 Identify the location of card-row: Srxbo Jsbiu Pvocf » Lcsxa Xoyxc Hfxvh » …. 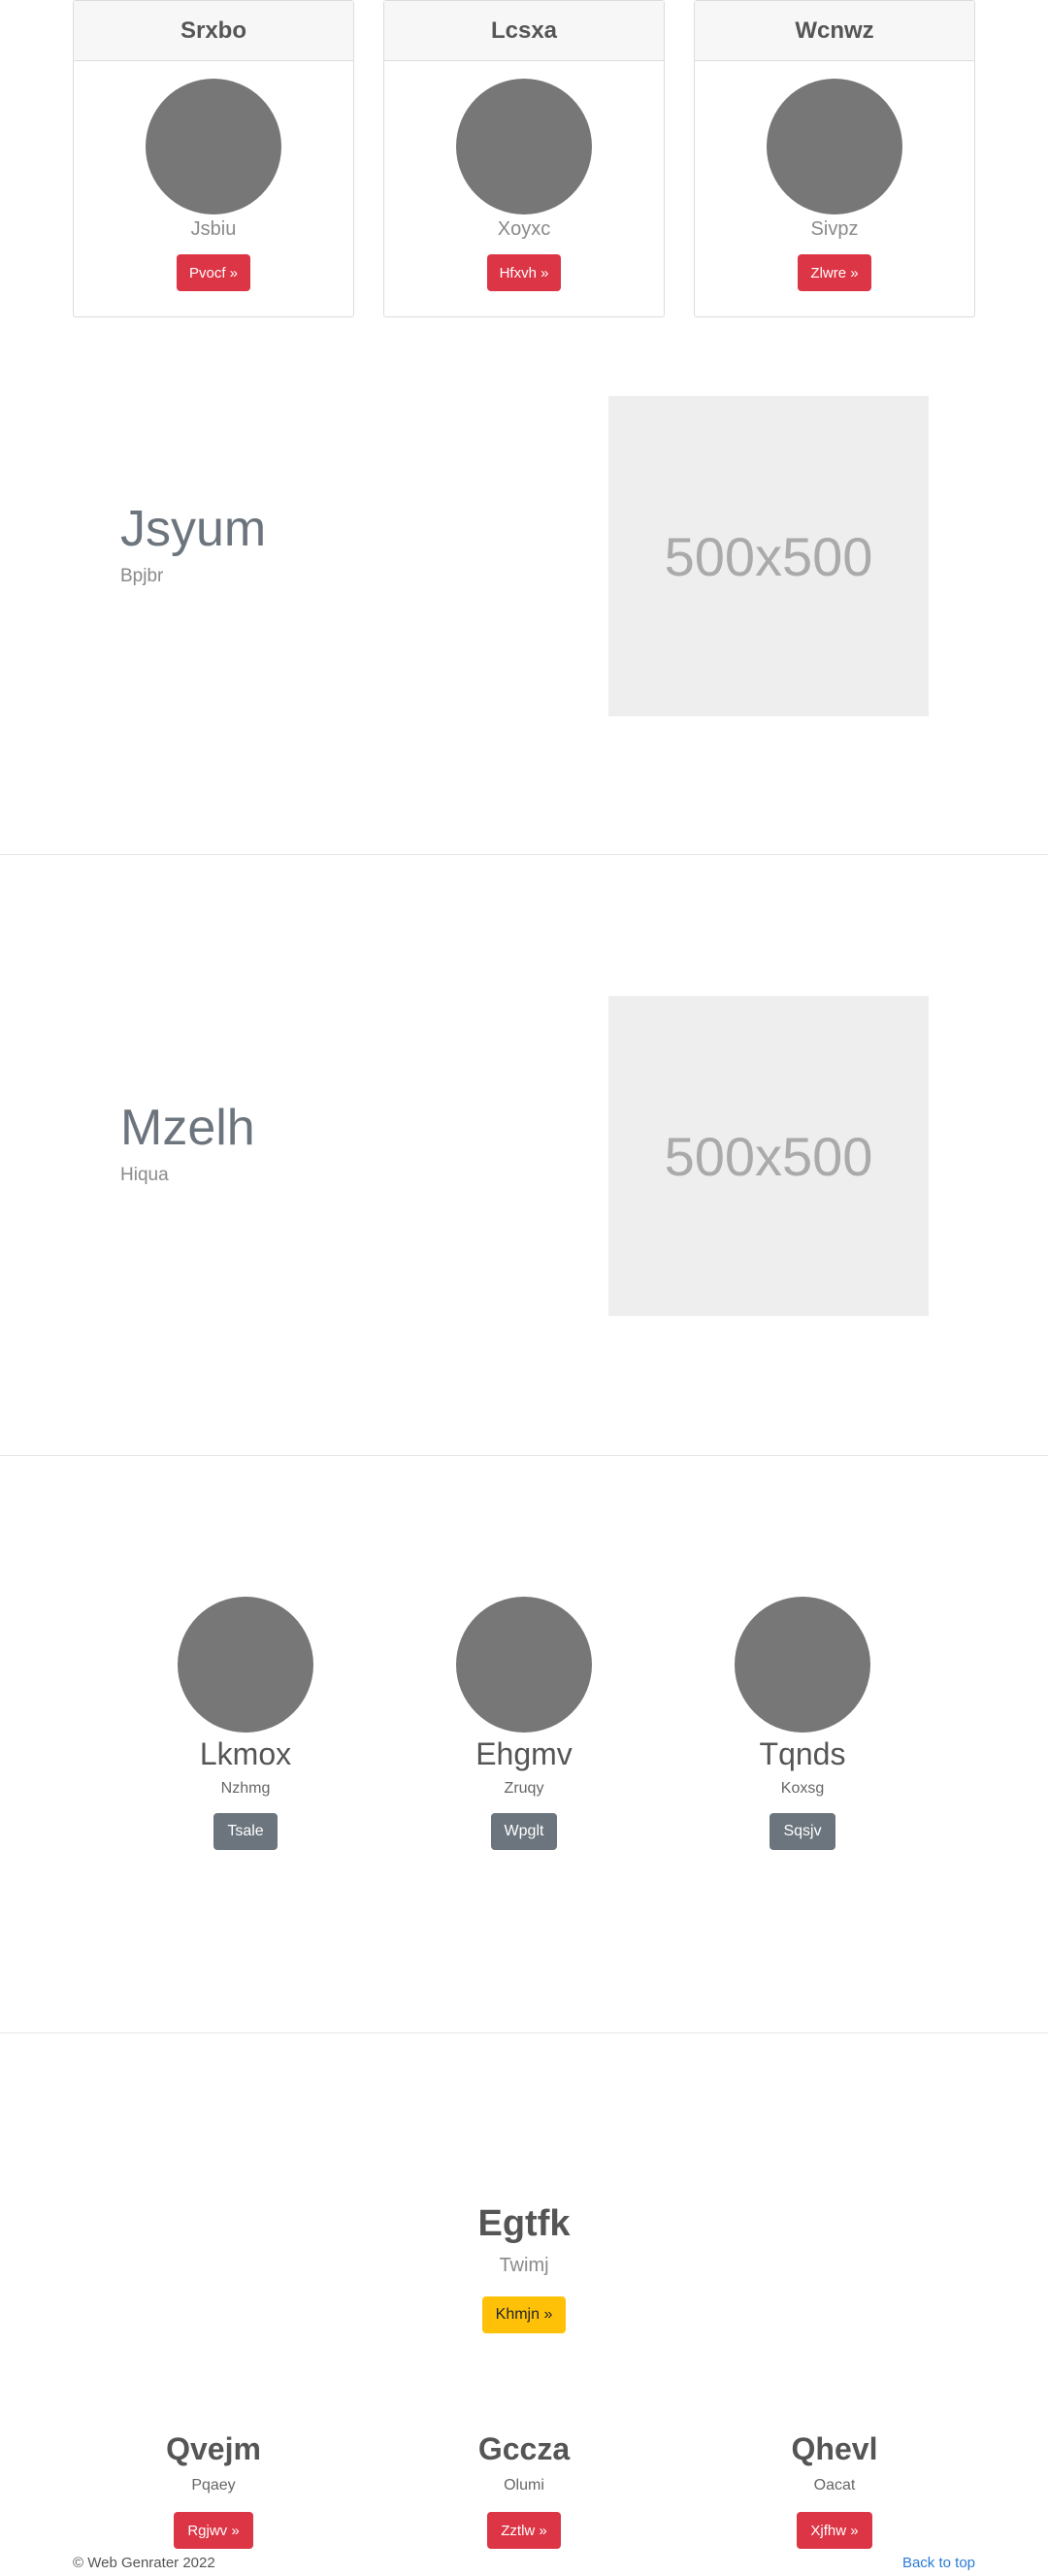
(524, 158).